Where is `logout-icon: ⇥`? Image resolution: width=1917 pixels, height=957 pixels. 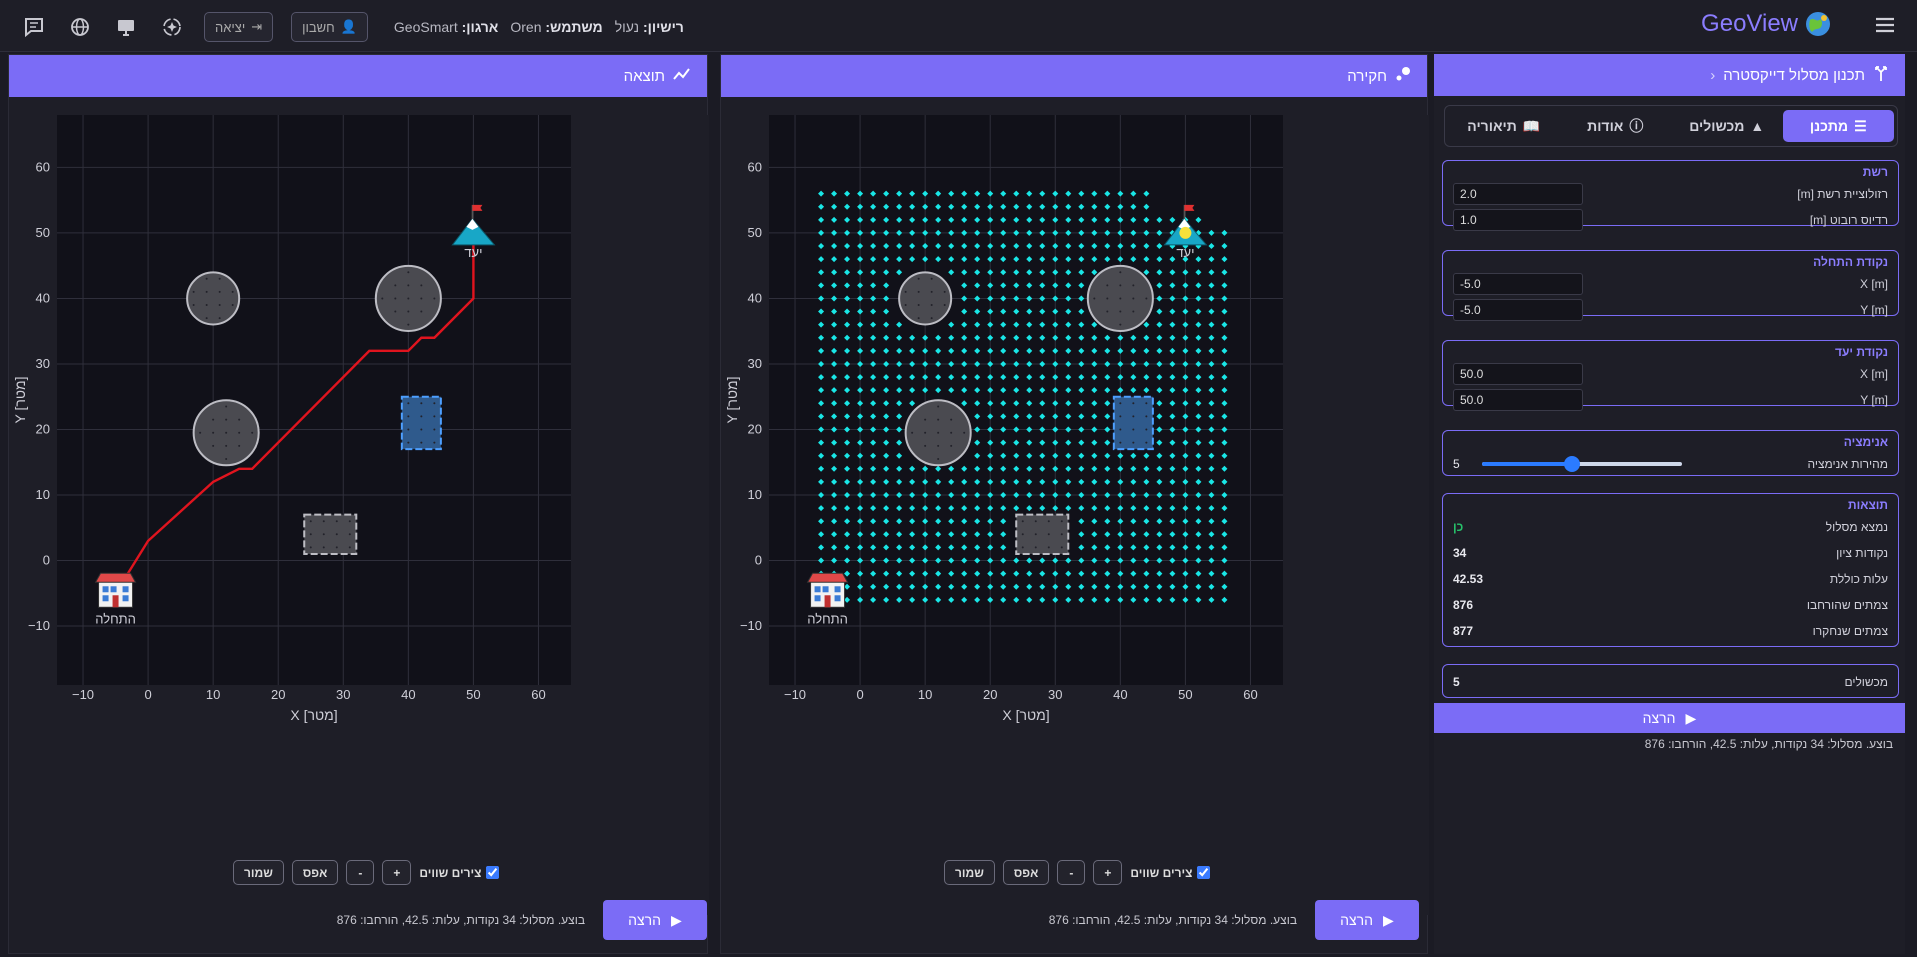
logout-icon: ⇥ is located at coordinates (257, 26).